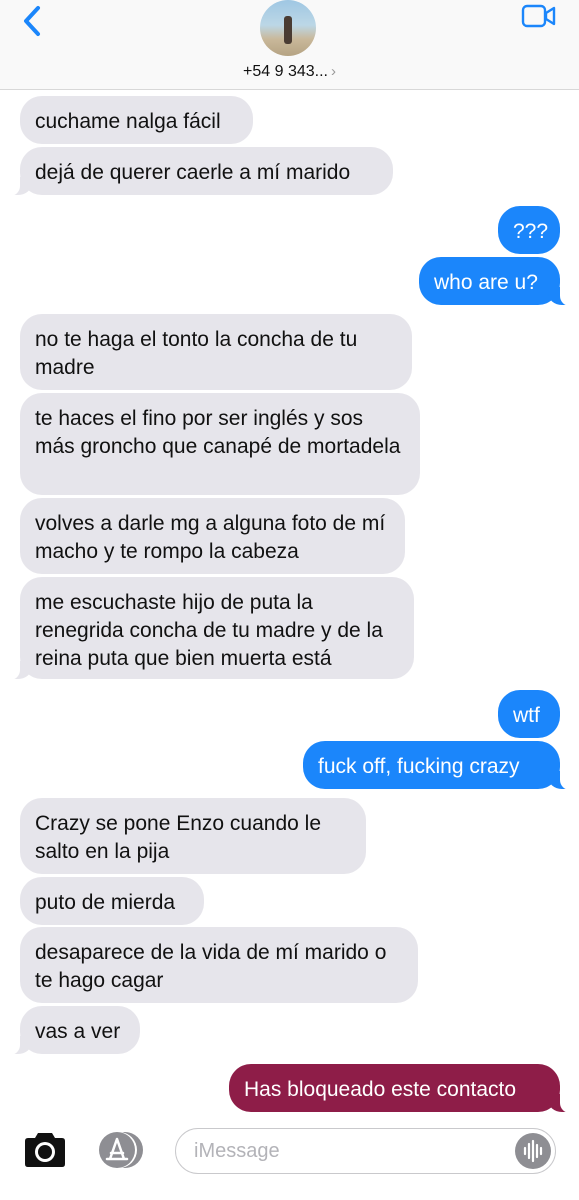 This screenshot has width=579, height=1200. Describe the element at coordinates (380, 1089) in the screenshot. I see `message-text: Has bloqueado este contacto` at that location.